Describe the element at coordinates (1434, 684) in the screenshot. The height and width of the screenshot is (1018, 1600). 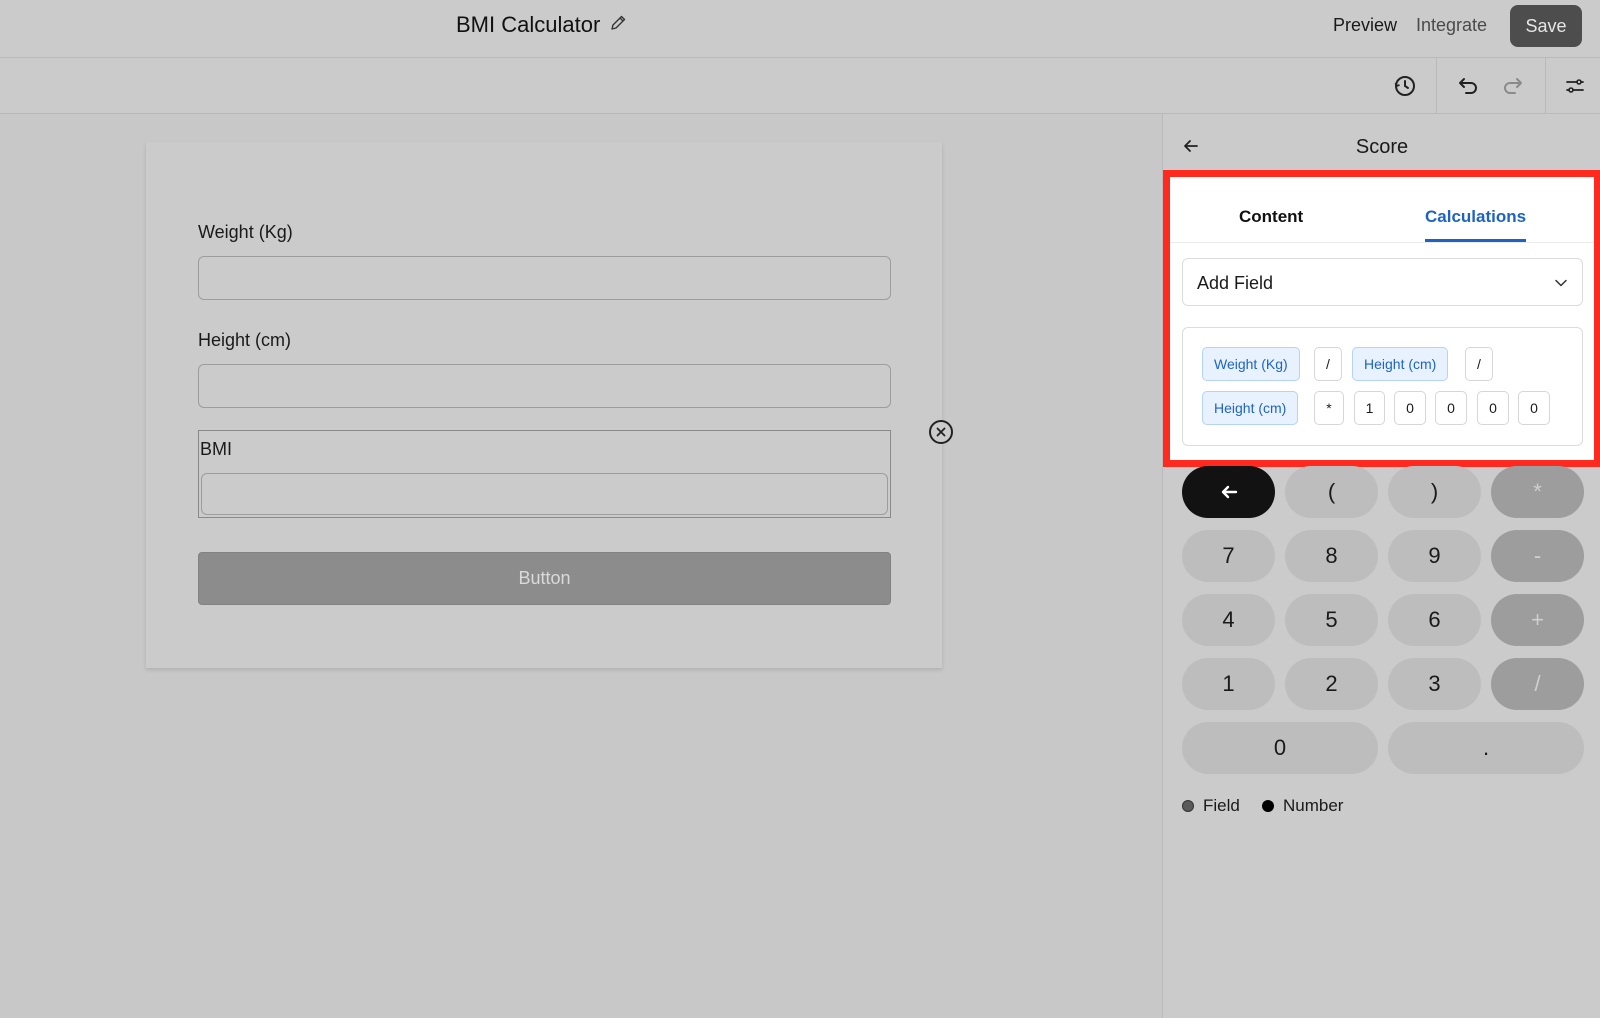
I see `key-3: 3` at that location.